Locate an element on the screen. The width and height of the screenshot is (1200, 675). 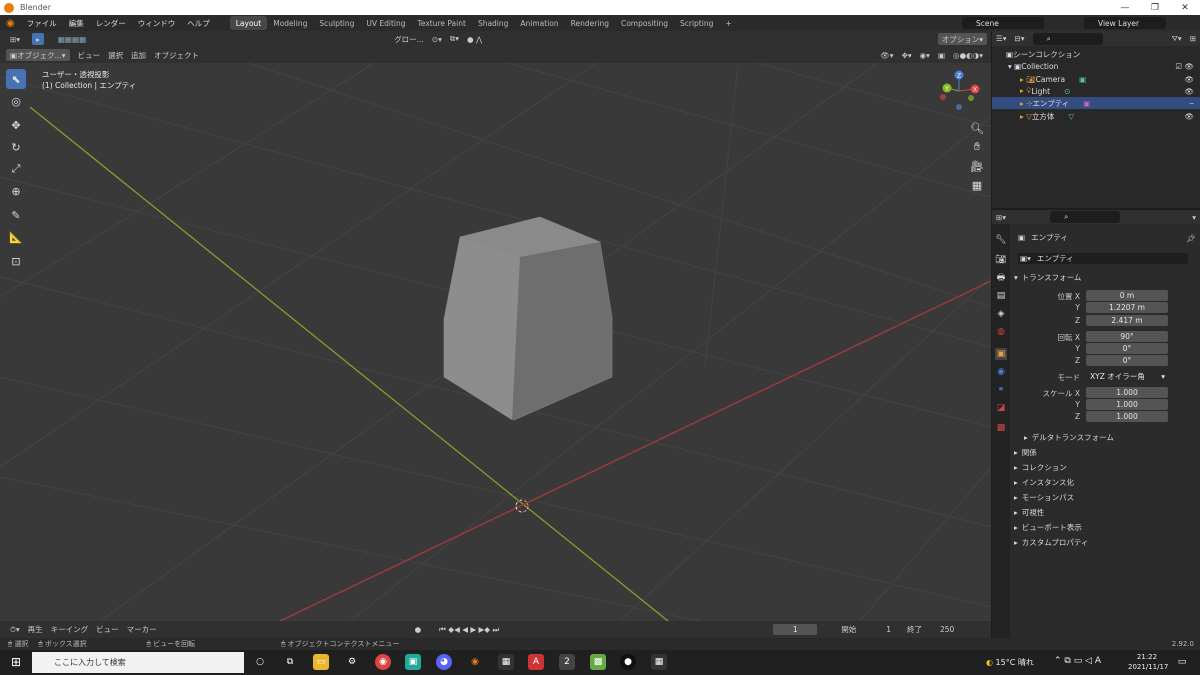
timeline-editor-icon: ⏱▾ is located at coordinates (15, 630).